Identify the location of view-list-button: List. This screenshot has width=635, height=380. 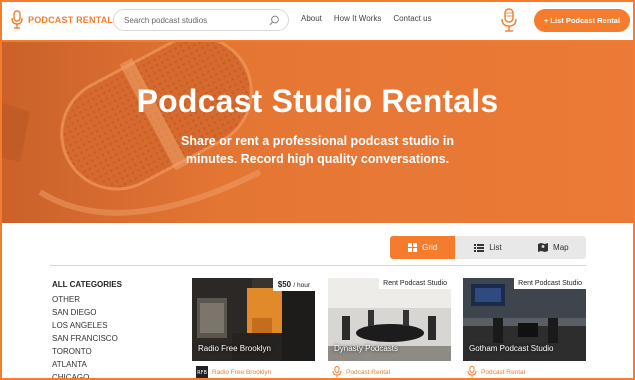
(487, 247).